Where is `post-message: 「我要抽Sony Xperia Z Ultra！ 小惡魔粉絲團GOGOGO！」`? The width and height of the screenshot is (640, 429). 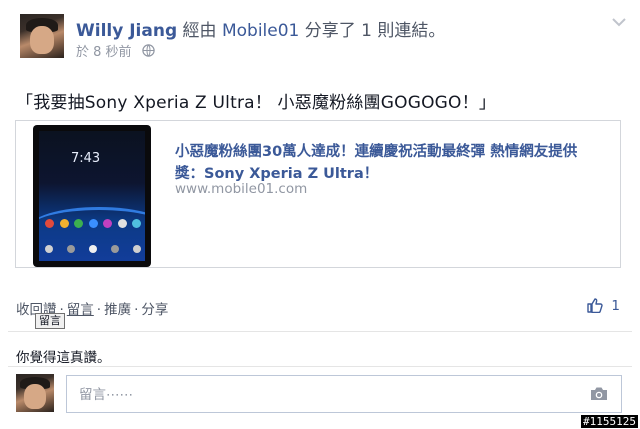
post-message: 「我要抽Sony Xperia Z Ultra！ 小惡魔粉絲團GOGOGO！」 is located at coordinates (256, 103).